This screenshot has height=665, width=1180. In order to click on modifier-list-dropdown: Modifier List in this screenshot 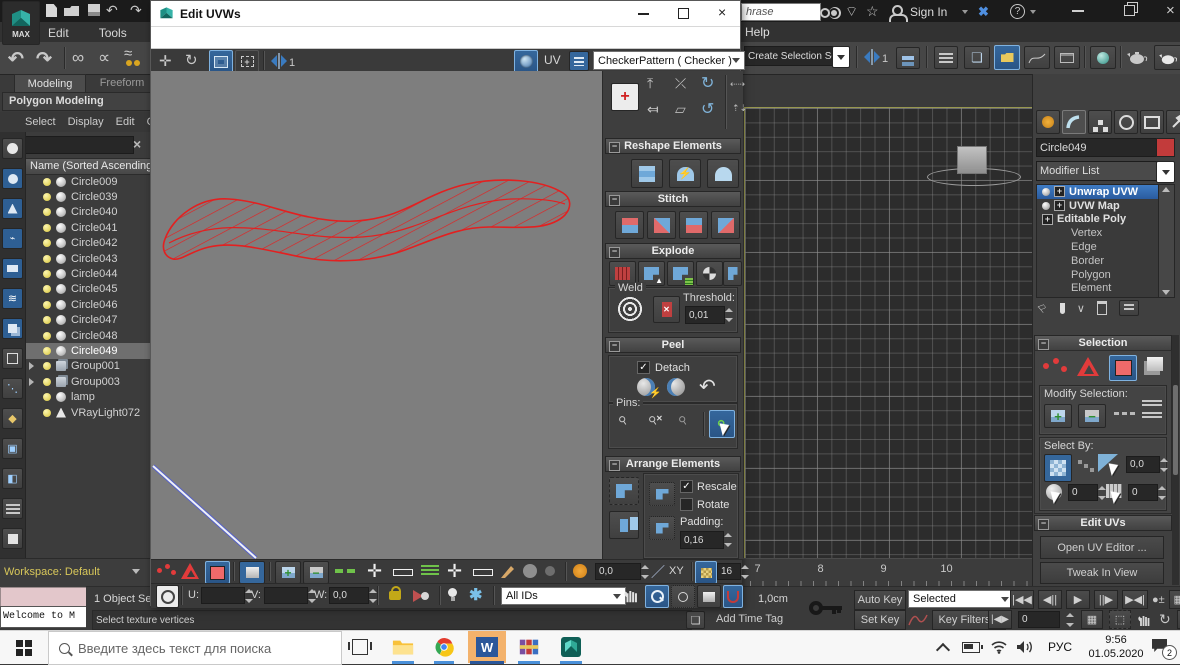, I will do `click(1100, 171)`.